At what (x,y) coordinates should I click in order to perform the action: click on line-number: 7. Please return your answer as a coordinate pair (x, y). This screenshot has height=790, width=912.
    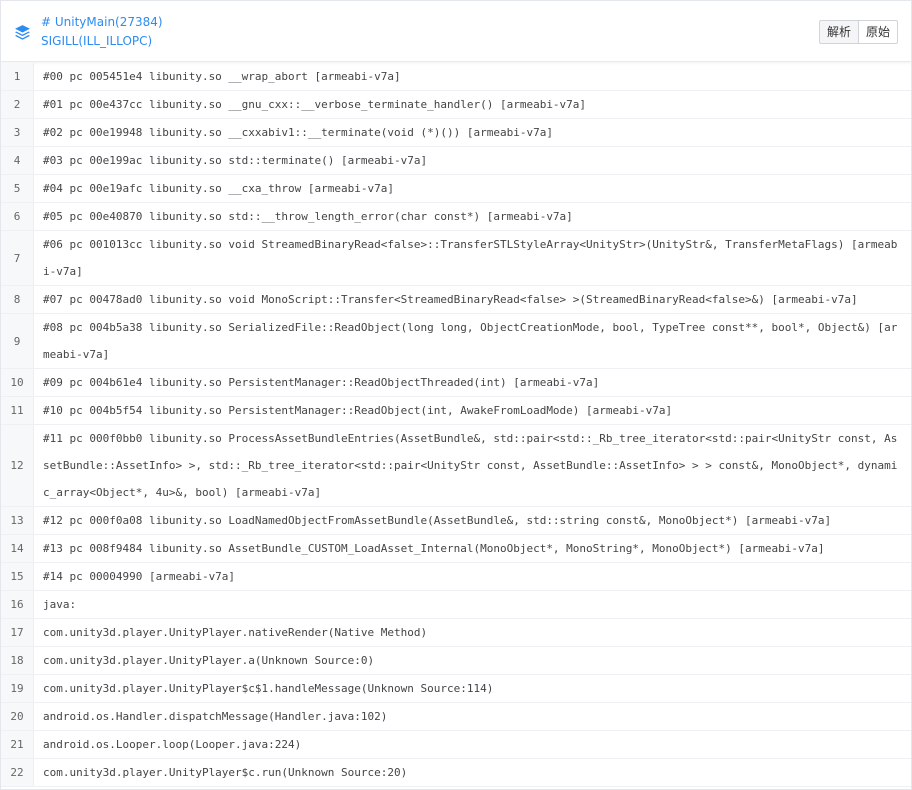
    Looking at the image, I should click on (17, 258).